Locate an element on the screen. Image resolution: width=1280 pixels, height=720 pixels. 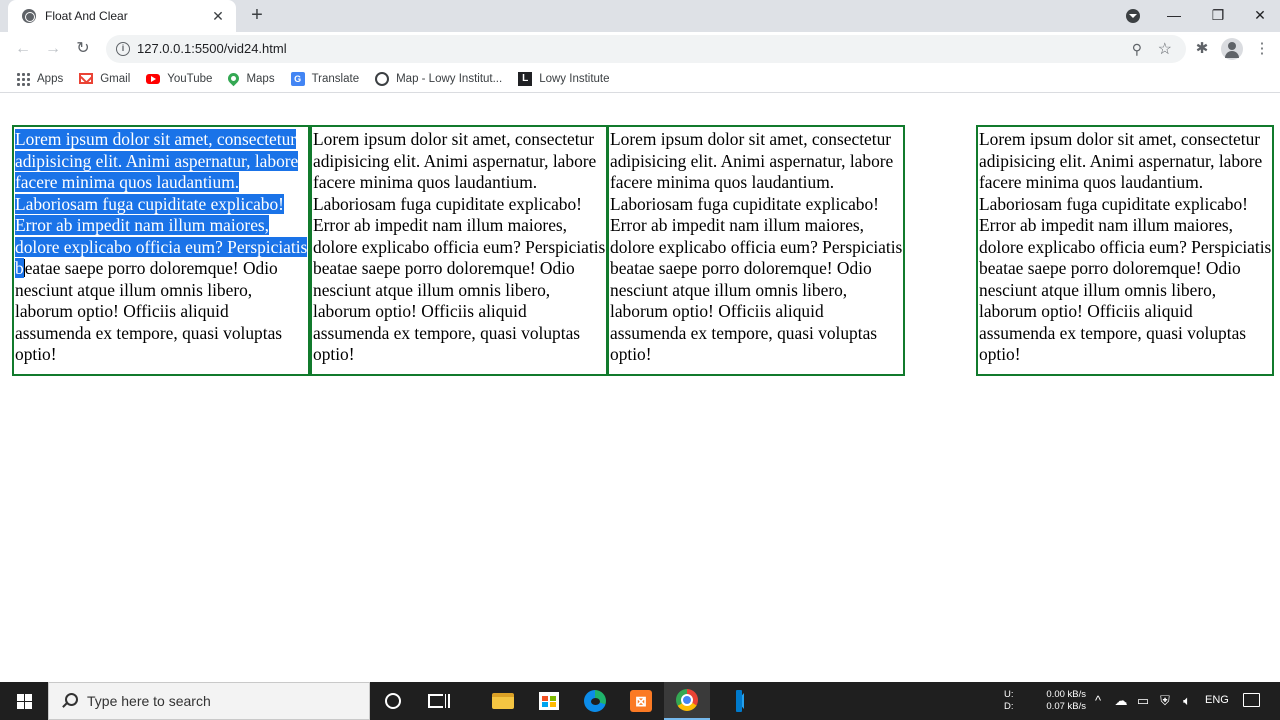
translate-icon: G is located at coordinates (297, 78).